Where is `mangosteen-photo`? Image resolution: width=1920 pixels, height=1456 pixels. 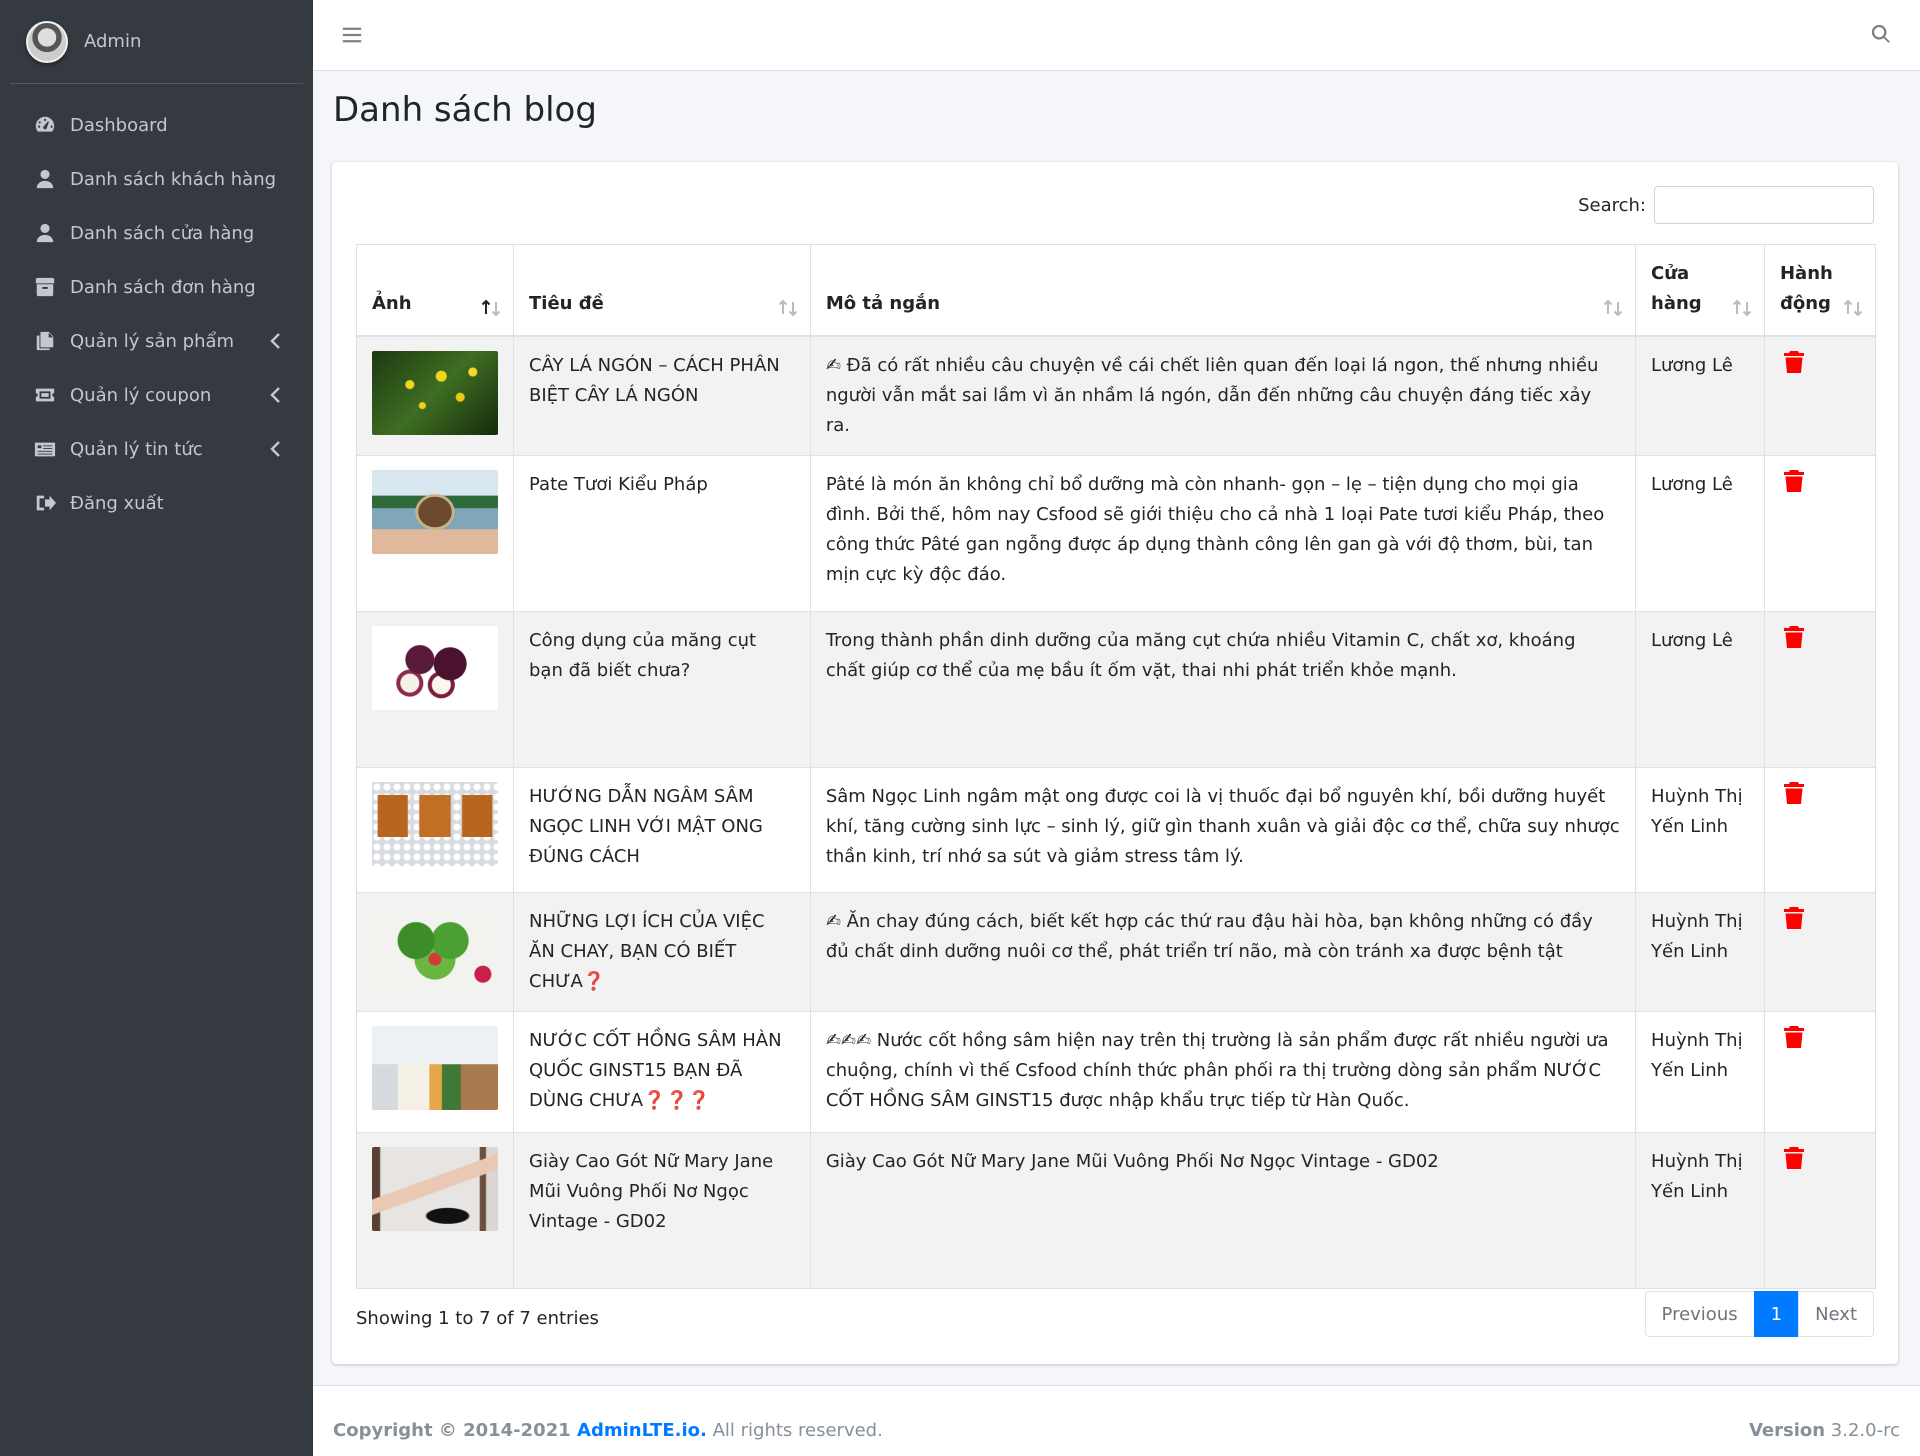 mangosteen-photo is located at coordinates (435, 668).